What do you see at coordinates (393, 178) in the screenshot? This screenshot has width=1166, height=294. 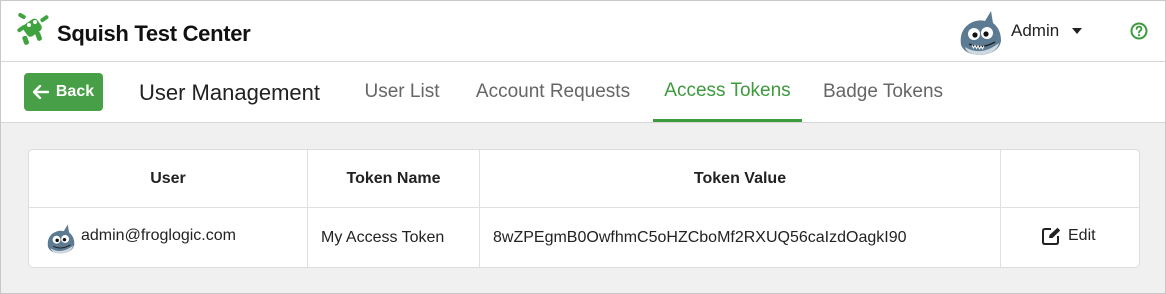 I see `column-header-token-name: Token Name` at bounding box center [393, 178].